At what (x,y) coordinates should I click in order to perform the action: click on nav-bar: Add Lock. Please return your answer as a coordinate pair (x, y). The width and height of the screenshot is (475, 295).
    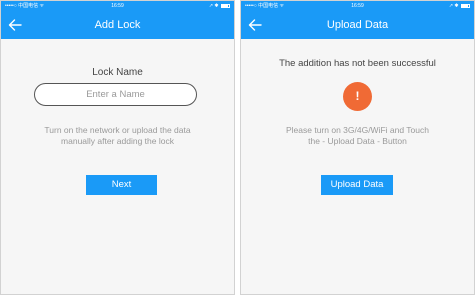
    Looking at the image, I should click on (117, 25).